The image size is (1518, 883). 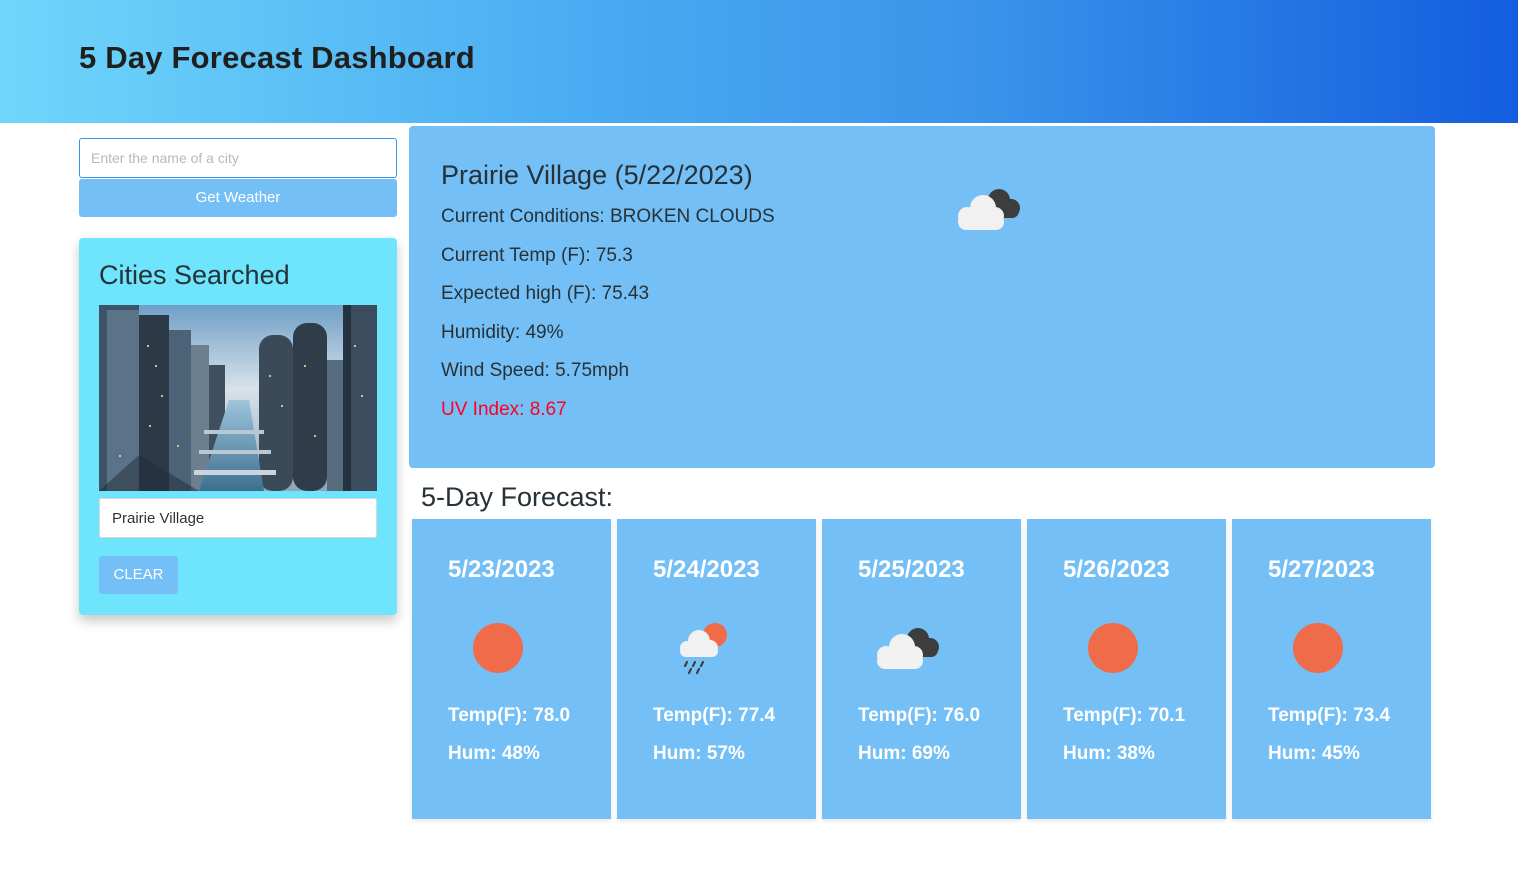 I want to click on forecast-day-card: 5/25/2023 Temp(F): 76.0 Hum: 69%, so click(x=921, y=669).